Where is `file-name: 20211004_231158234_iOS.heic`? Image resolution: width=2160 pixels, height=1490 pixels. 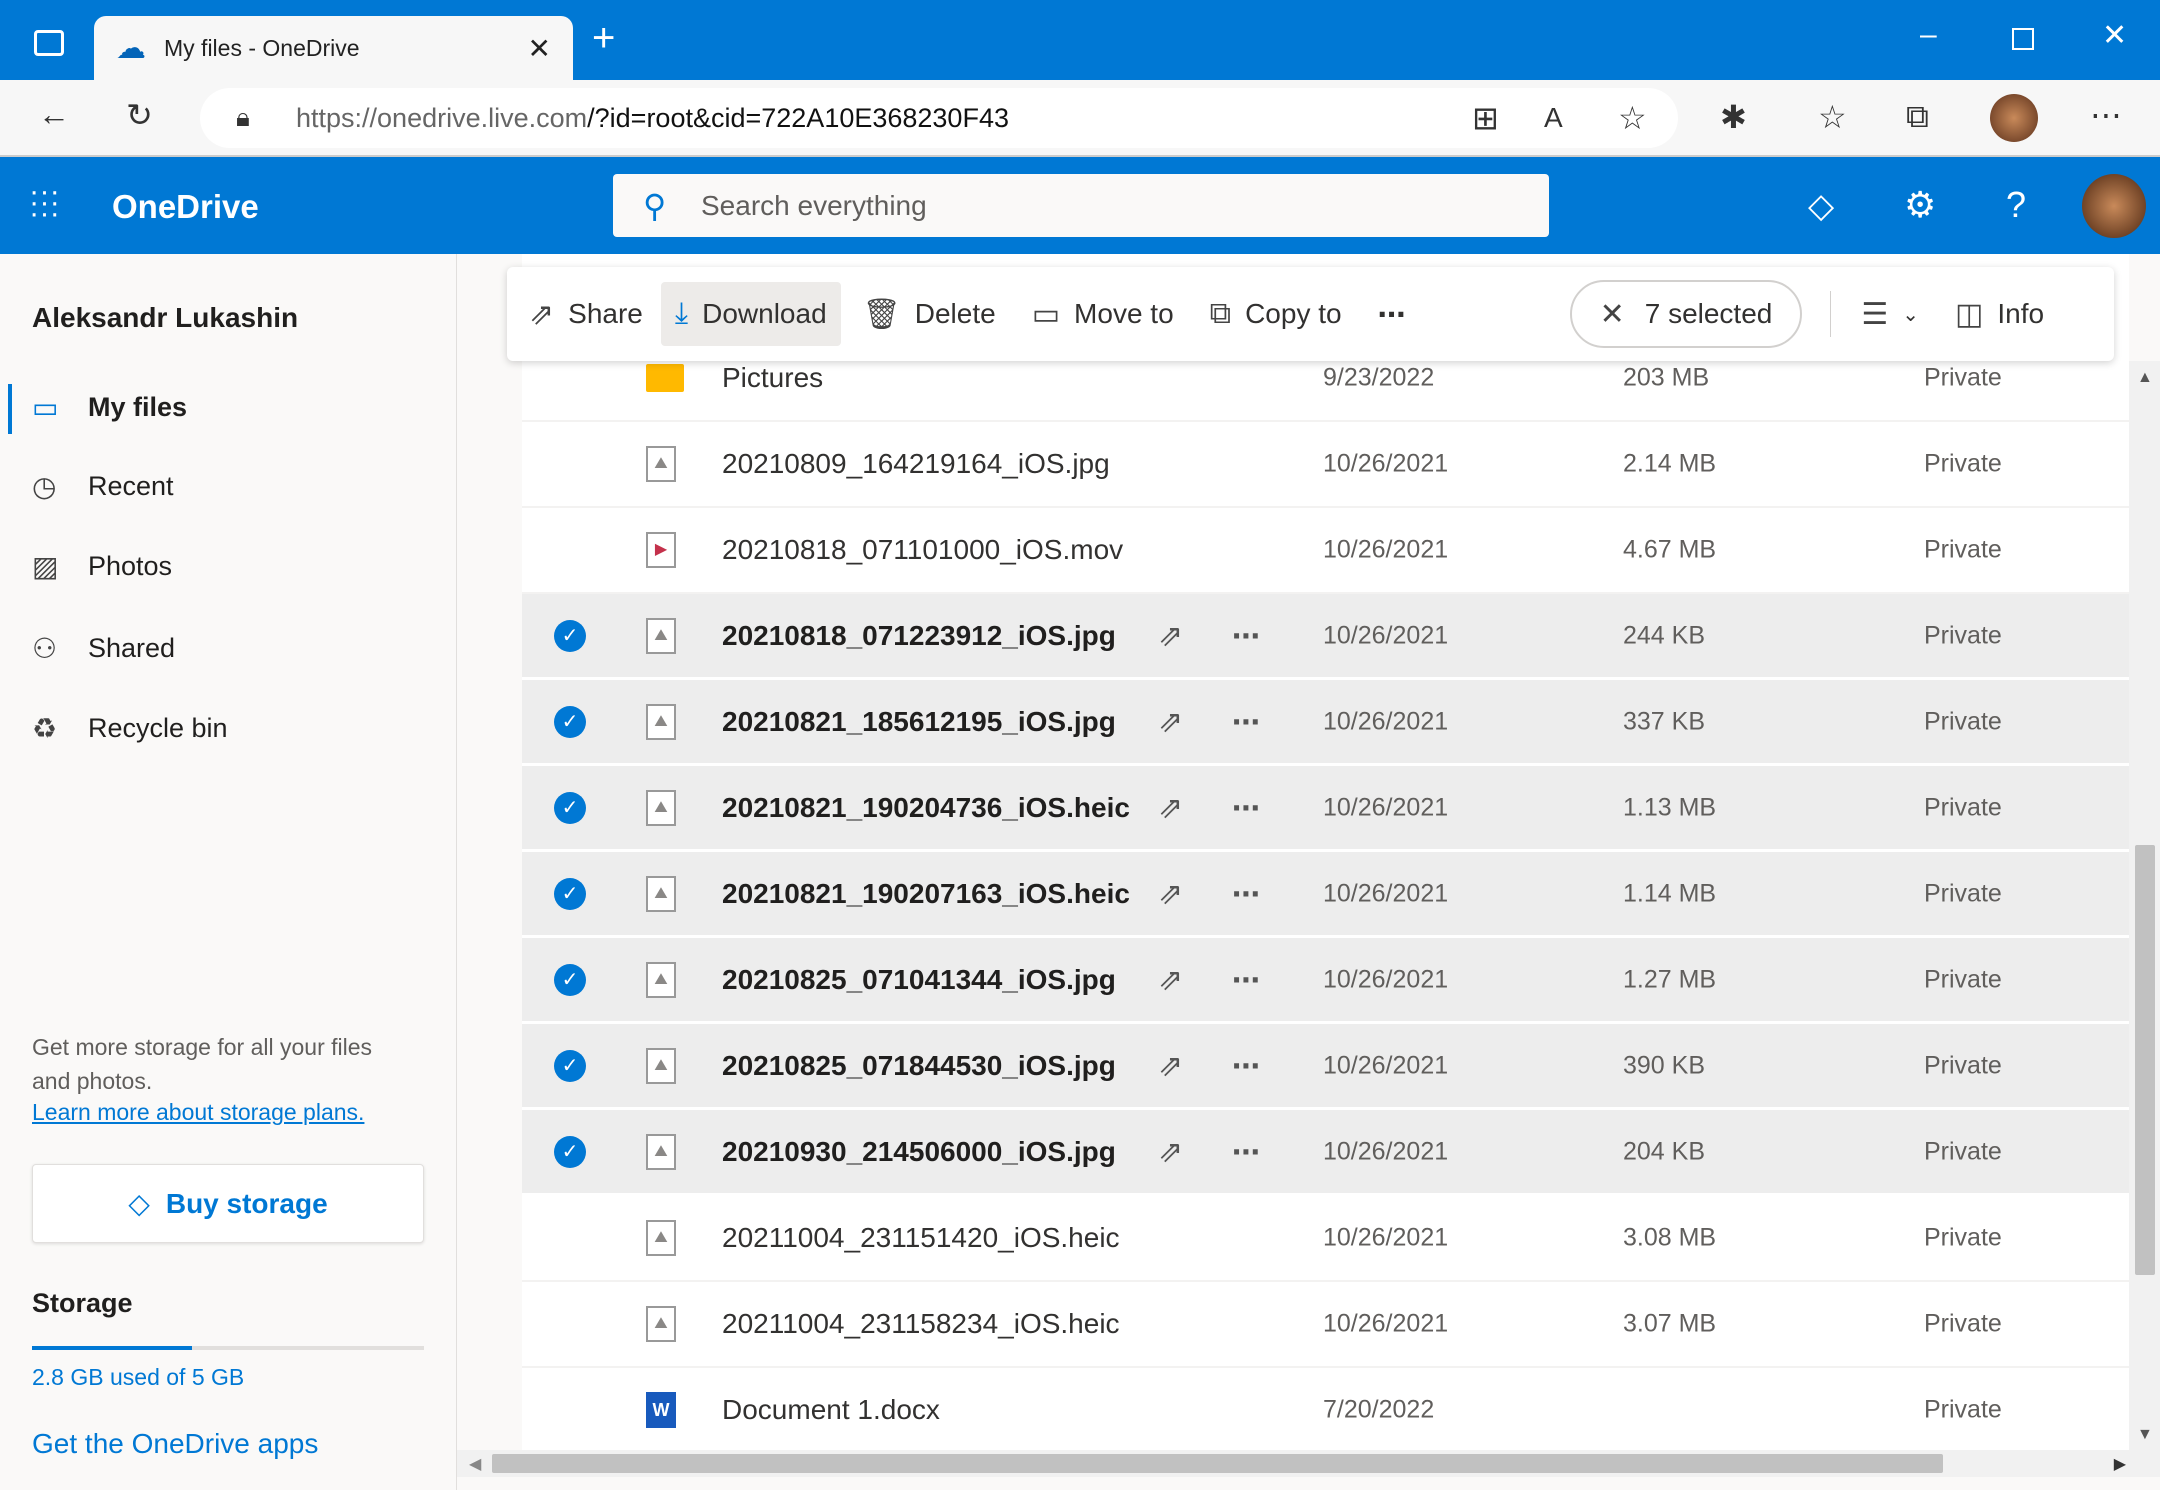
file-name: 20211004_231158234_iOS.heic is located at coordinates (921, 1324).